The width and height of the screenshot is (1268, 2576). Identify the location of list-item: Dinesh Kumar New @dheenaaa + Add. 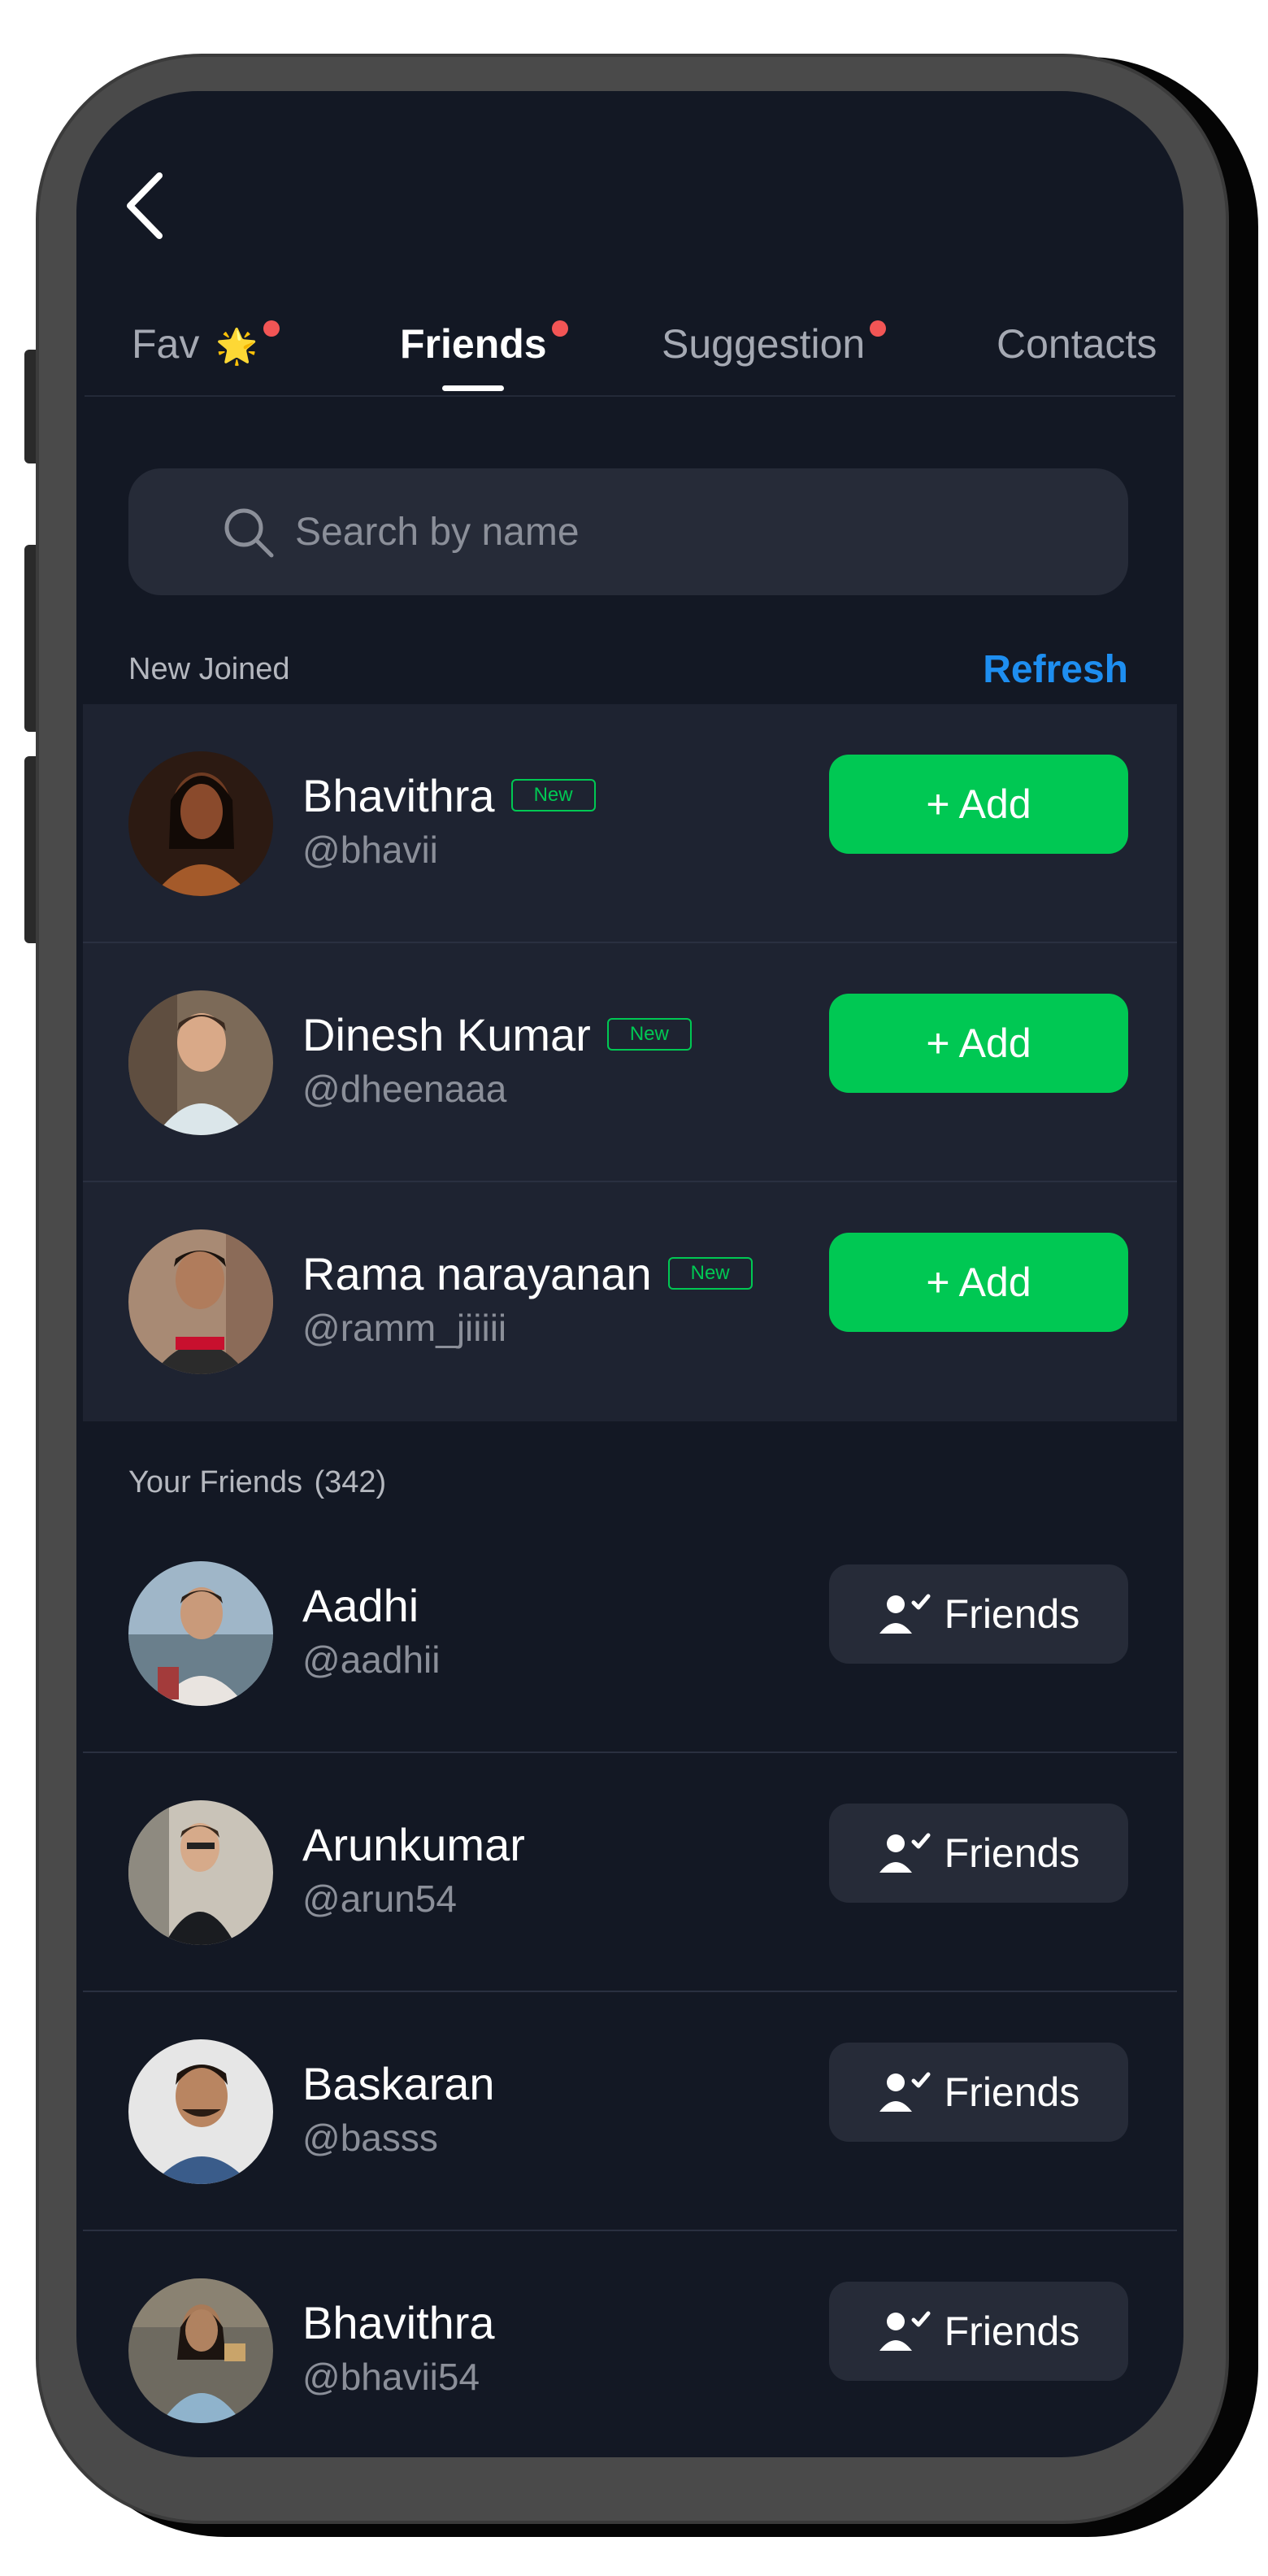
(630, 1062).